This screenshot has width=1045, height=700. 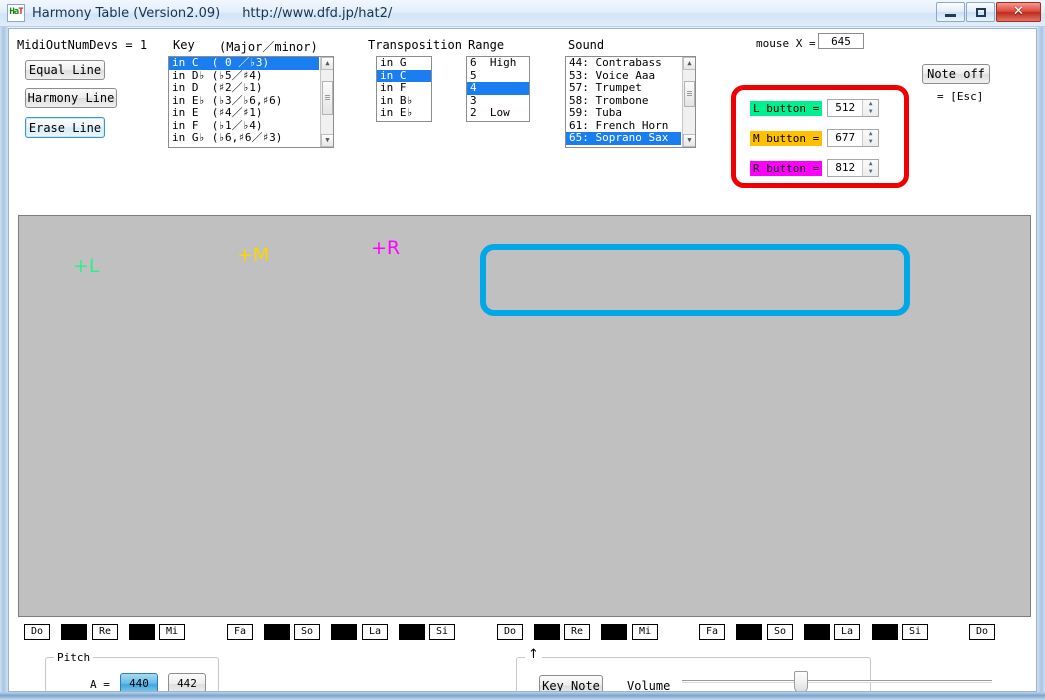 I want to click on range-list-item: 2 Low, so click(x=498, y=113).